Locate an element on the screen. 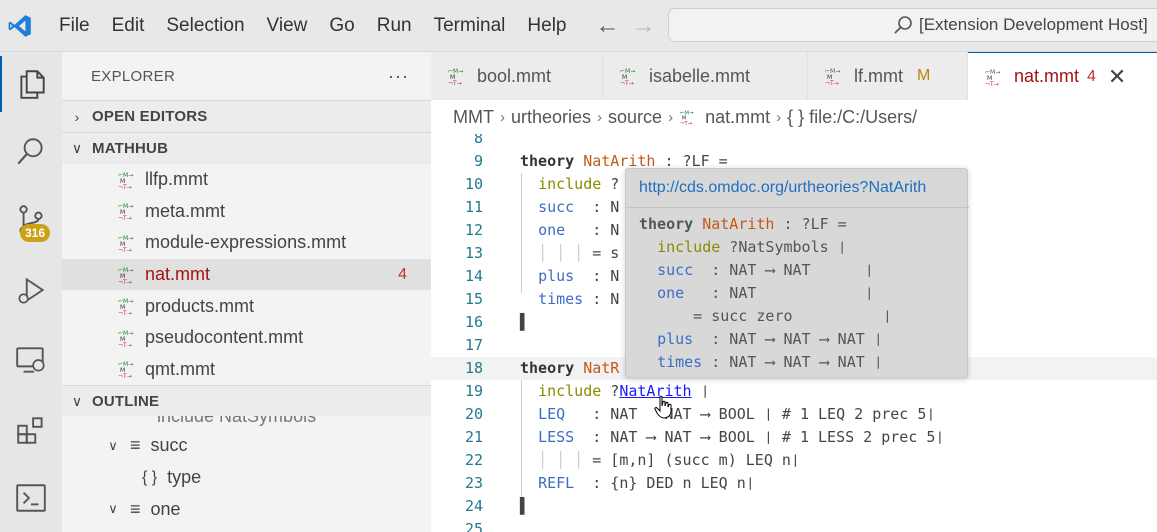  line-number: 10 is located at coordinates (473, 184).